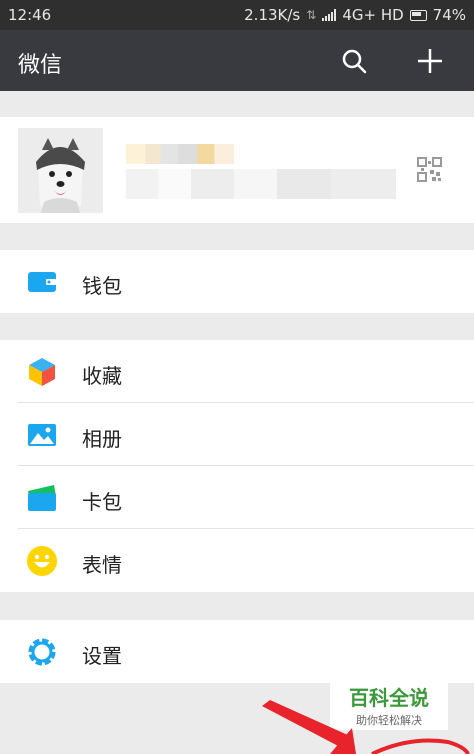  What do you see at coordinates (102, 565) in the screenshot?
I see `menu-label-stickers: 表情` at bounding box center [102, 565].